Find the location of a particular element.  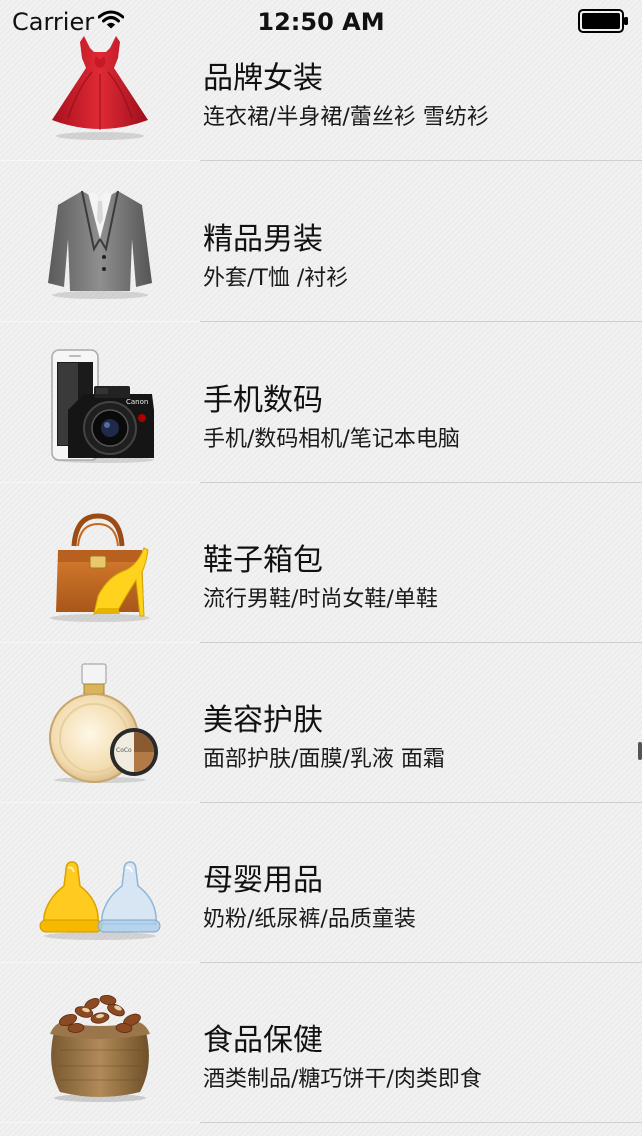

list-item-beauty-skincare: CoCo 美容护肤 面部护肤/面膜/乳液 面霜 is located at coordinates (321, 722).